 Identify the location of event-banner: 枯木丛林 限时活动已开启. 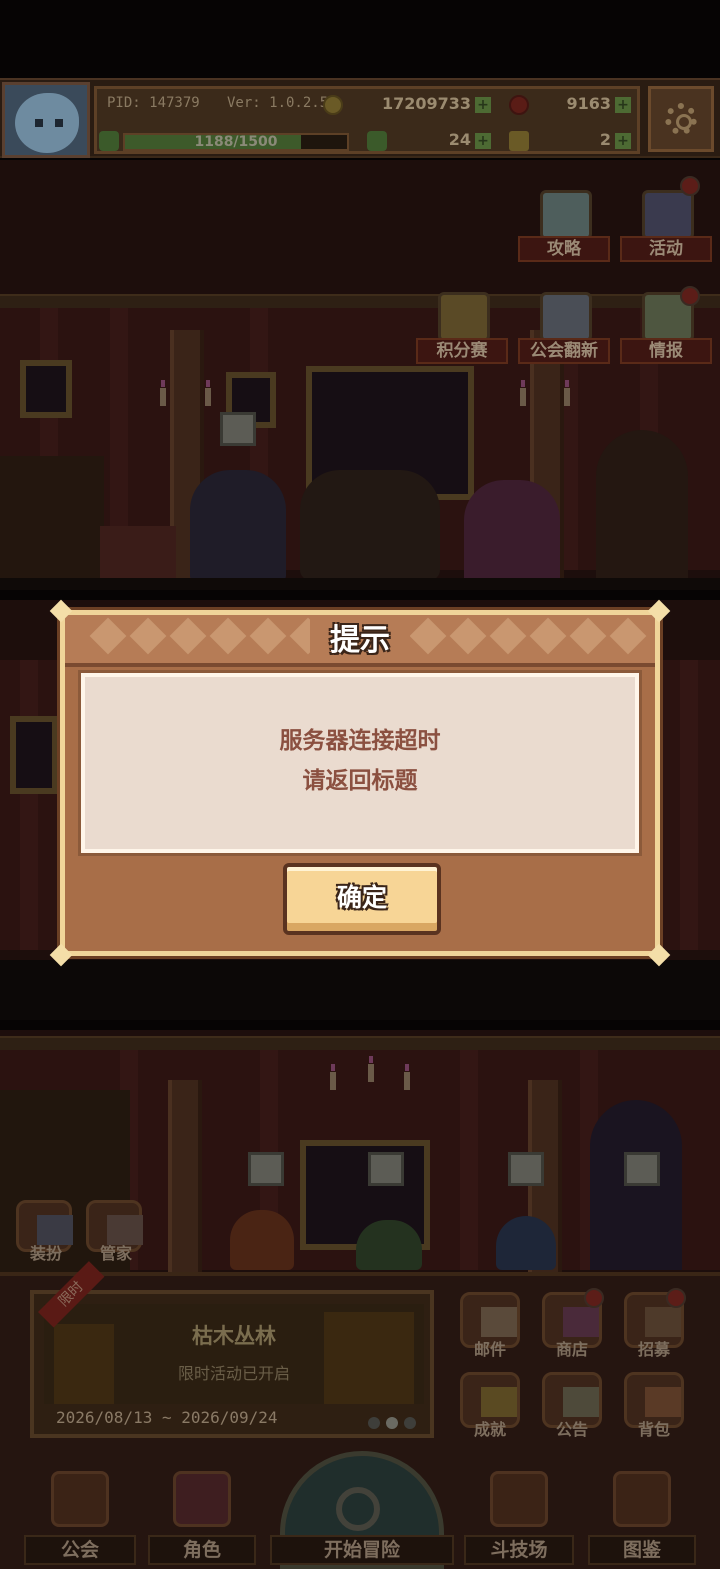
(234, 1354).